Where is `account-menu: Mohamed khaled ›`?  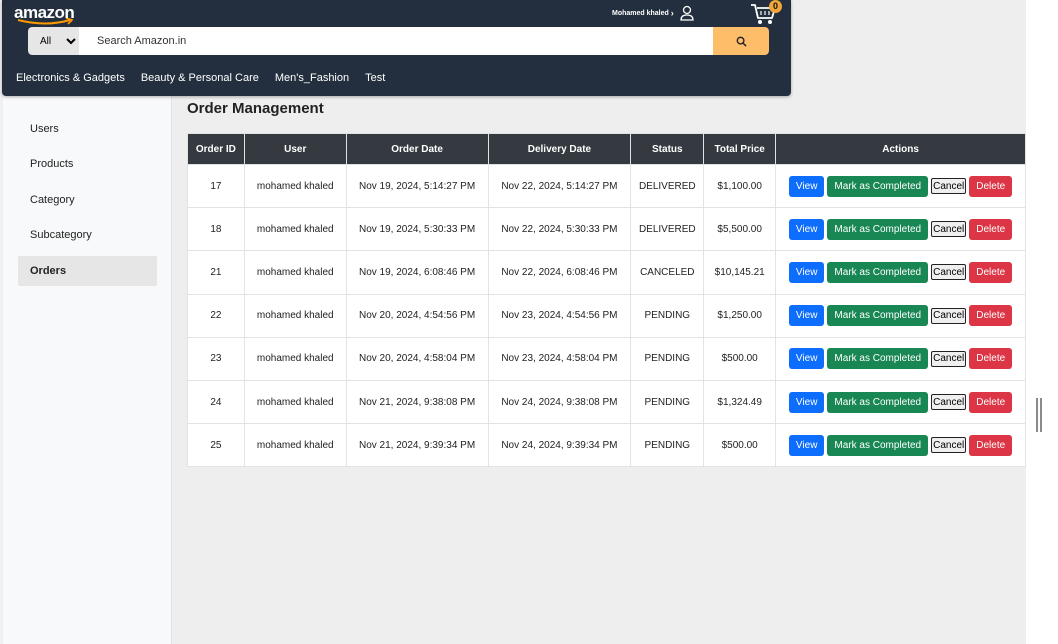
account-menu: Mohamed khaled › is located at coordinates (653, 13).